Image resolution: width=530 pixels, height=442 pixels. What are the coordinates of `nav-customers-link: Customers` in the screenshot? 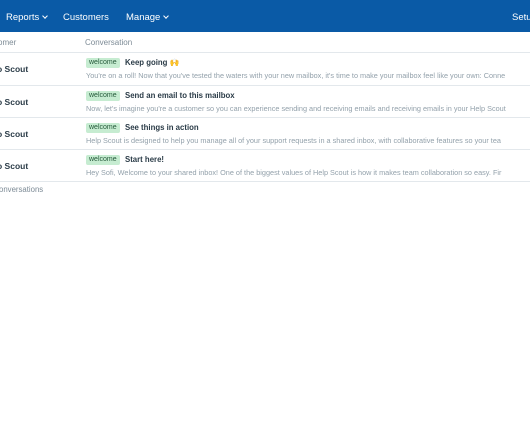 It's located at (86, 18).